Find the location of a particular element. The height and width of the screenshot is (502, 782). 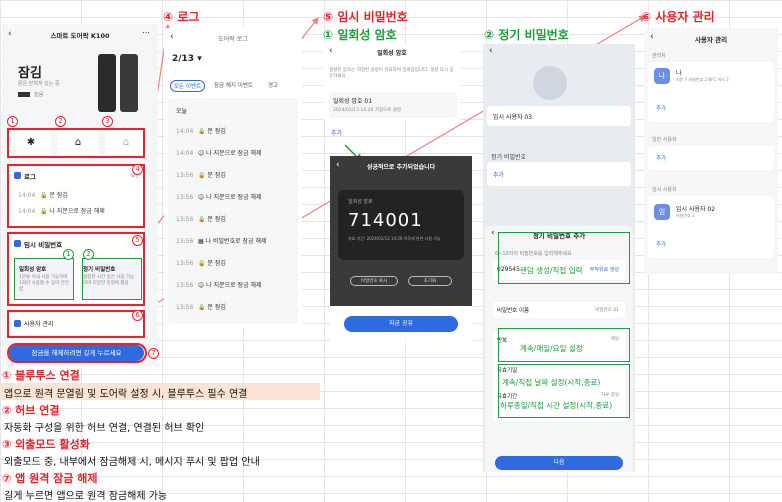

note-title-away: ③ 외출모드 활성화 is located at coordinates (46, 444).